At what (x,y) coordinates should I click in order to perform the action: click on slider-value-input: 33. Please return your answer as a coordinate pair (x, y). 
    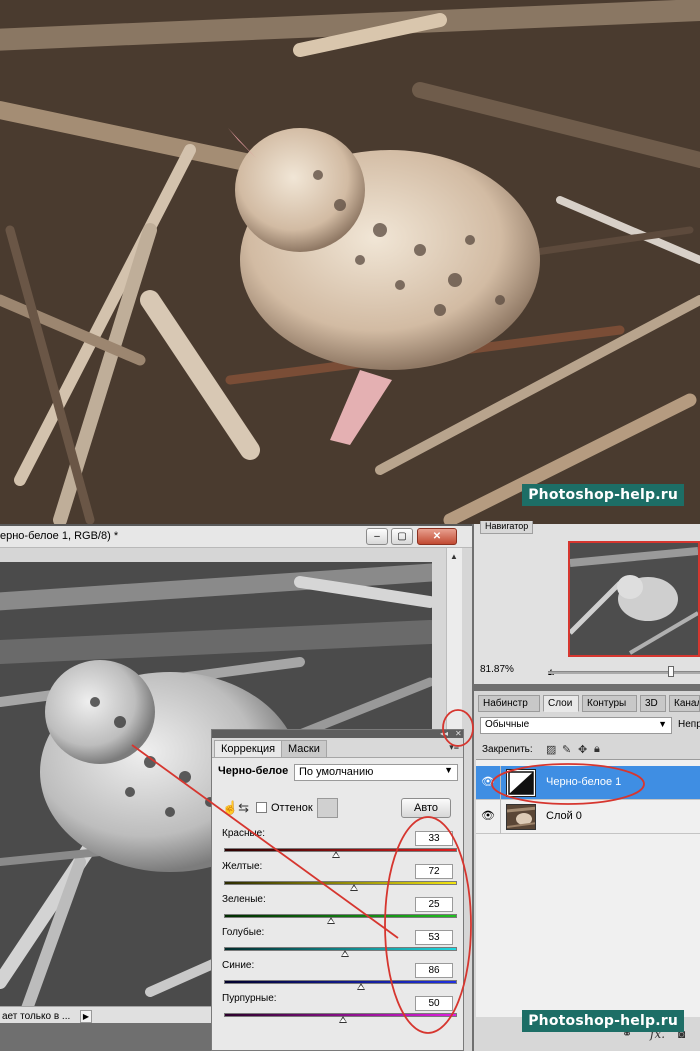
    Looking at the image, I should click on (434, 838).